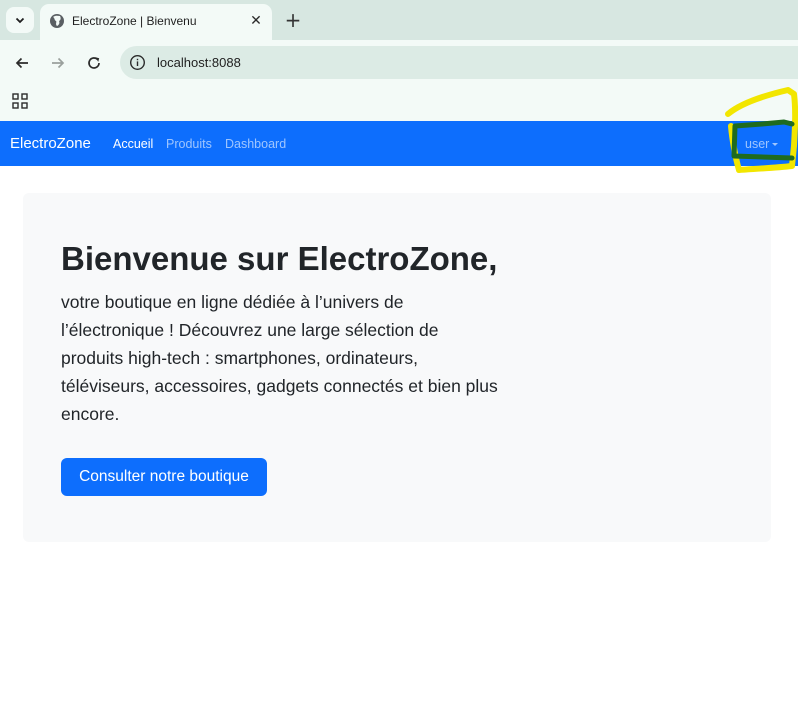 The image size is (798, 718). Describe the element at coordinates (133, 144) in the screenshot. I see `nav-link-accueil: Accueil` at that location.